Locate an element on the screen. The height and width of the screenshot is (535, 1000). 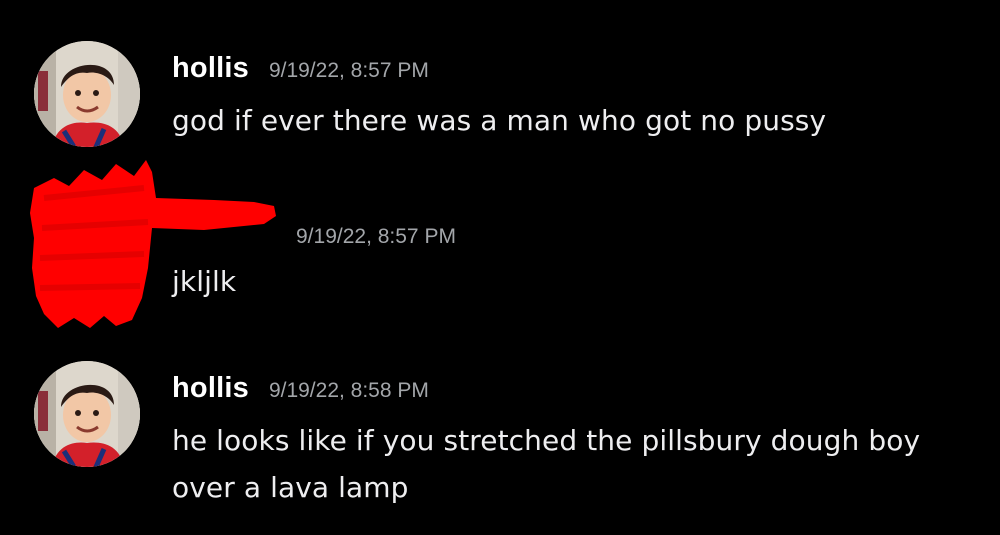
redaction-scribble is located at coordinates (159, 245).